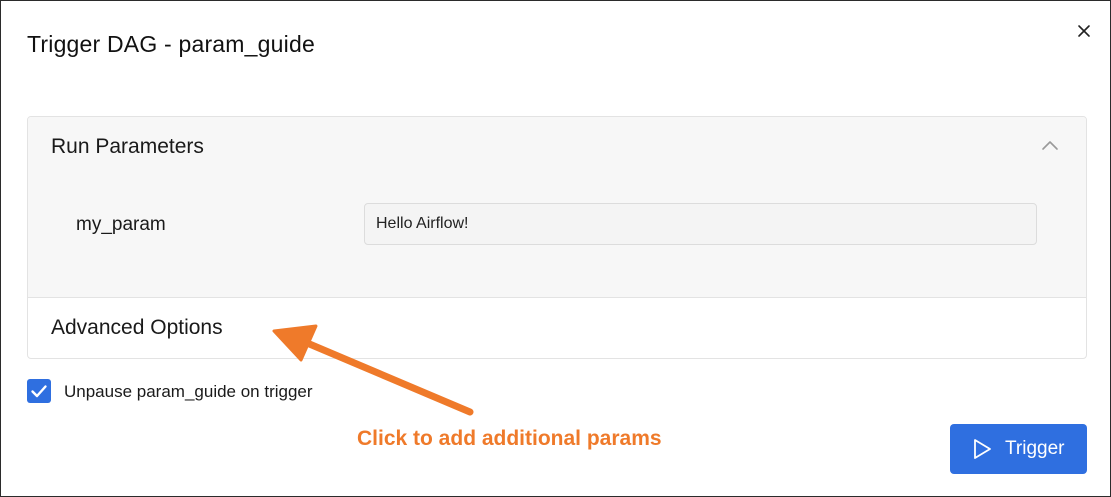 This screenshot has width=1111, height=497. Describe the element at coordinates (127, 147) in the screenshot. I see `run-parameters-header: Run Parameters` at that location.